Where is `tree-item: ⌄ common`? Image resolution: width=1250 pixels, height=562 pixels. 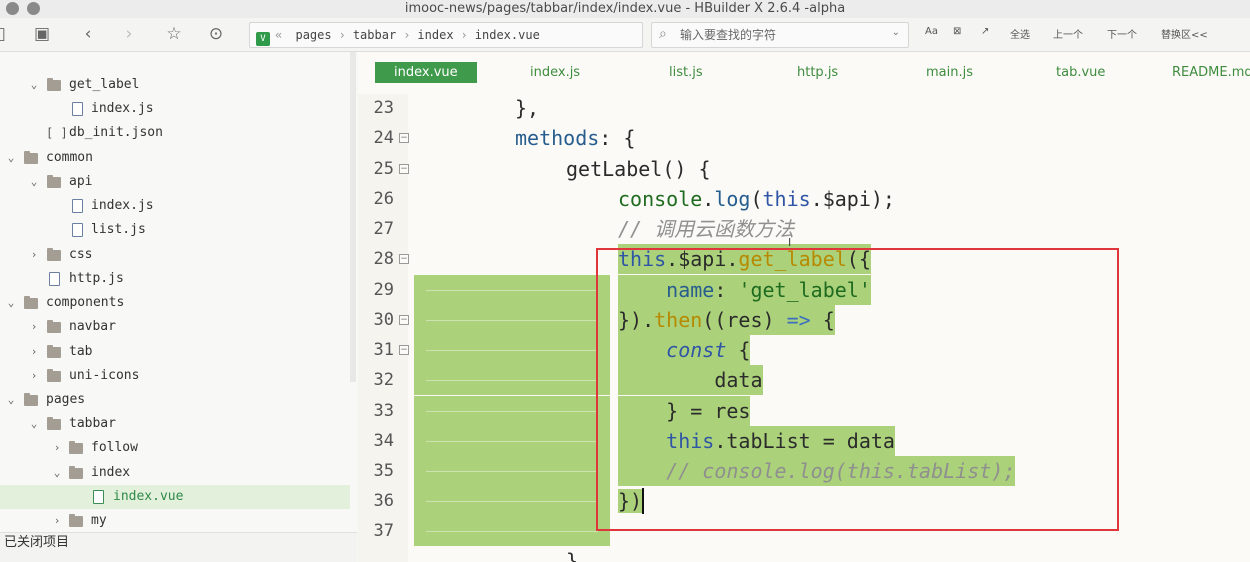 tree-item: ⌄ common is located at coordinates (175, 158).